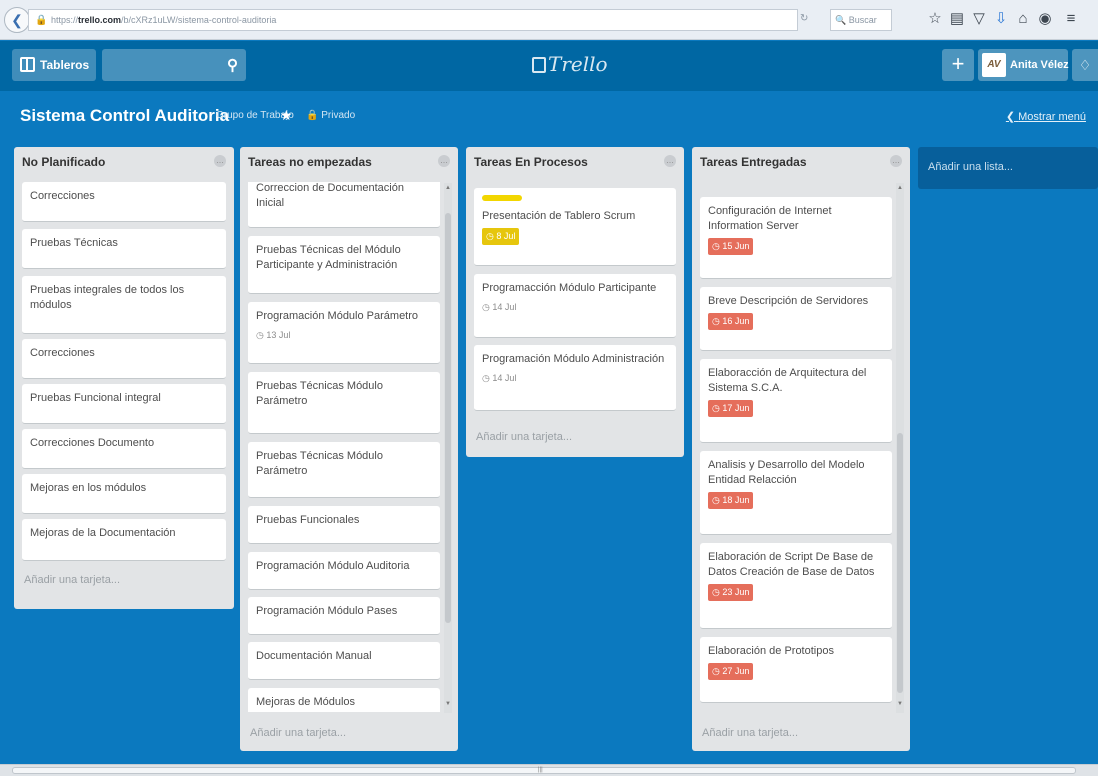  Describe the element at coordinates (575, 162) in the screenshot. I see `list-title: Tareas En Procesos` at that location.